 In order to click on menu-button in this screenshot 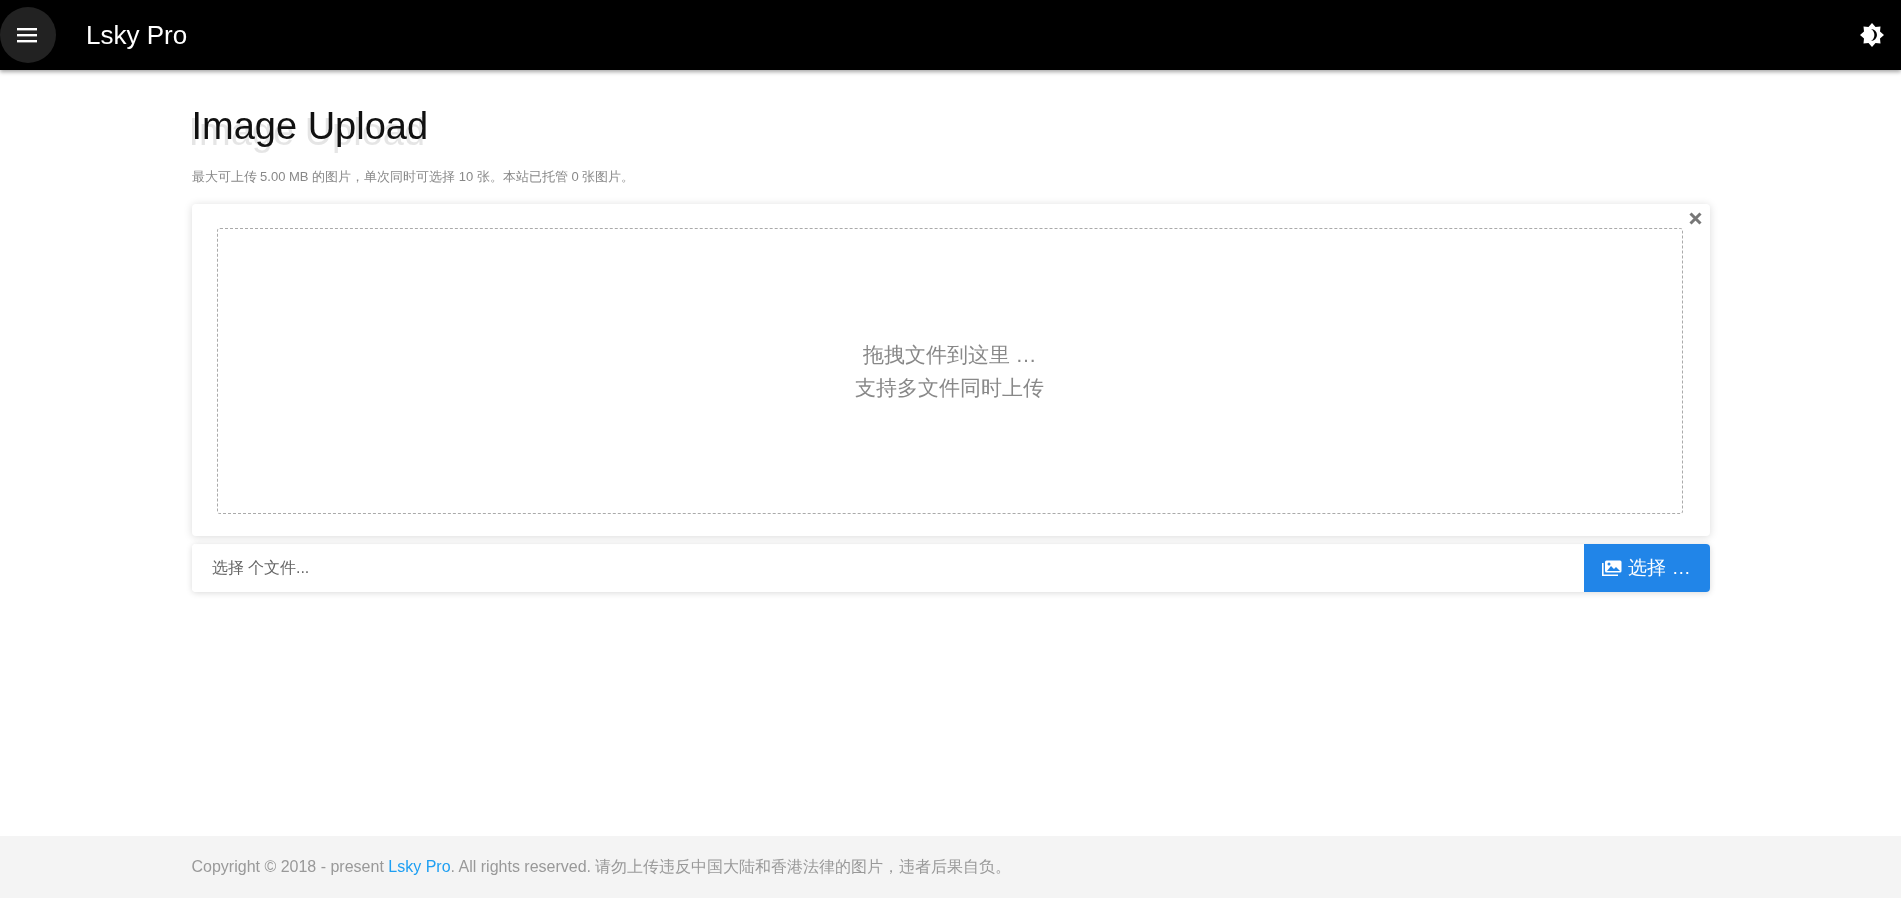, I will do `click(28, 35)`.